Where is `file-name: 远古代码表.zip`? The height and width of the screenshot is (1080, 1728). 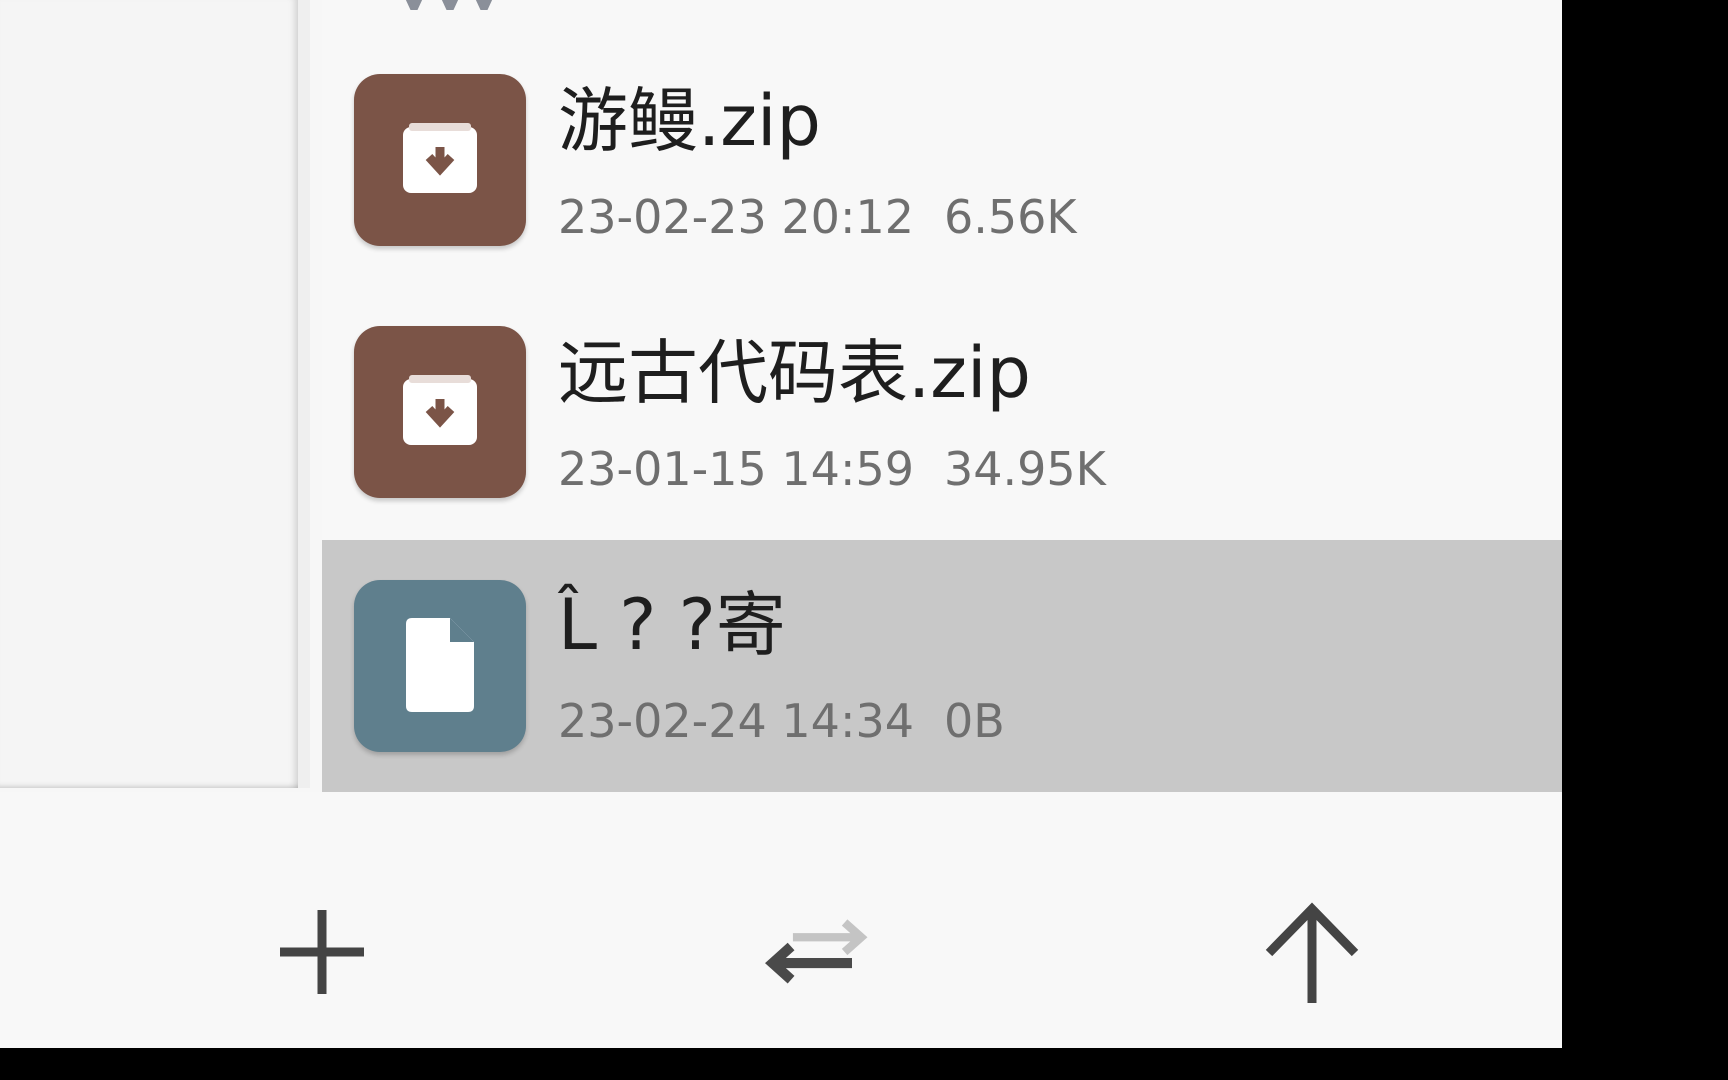
file-name: 远古代码表.zip is located at coordinates (794, 373).